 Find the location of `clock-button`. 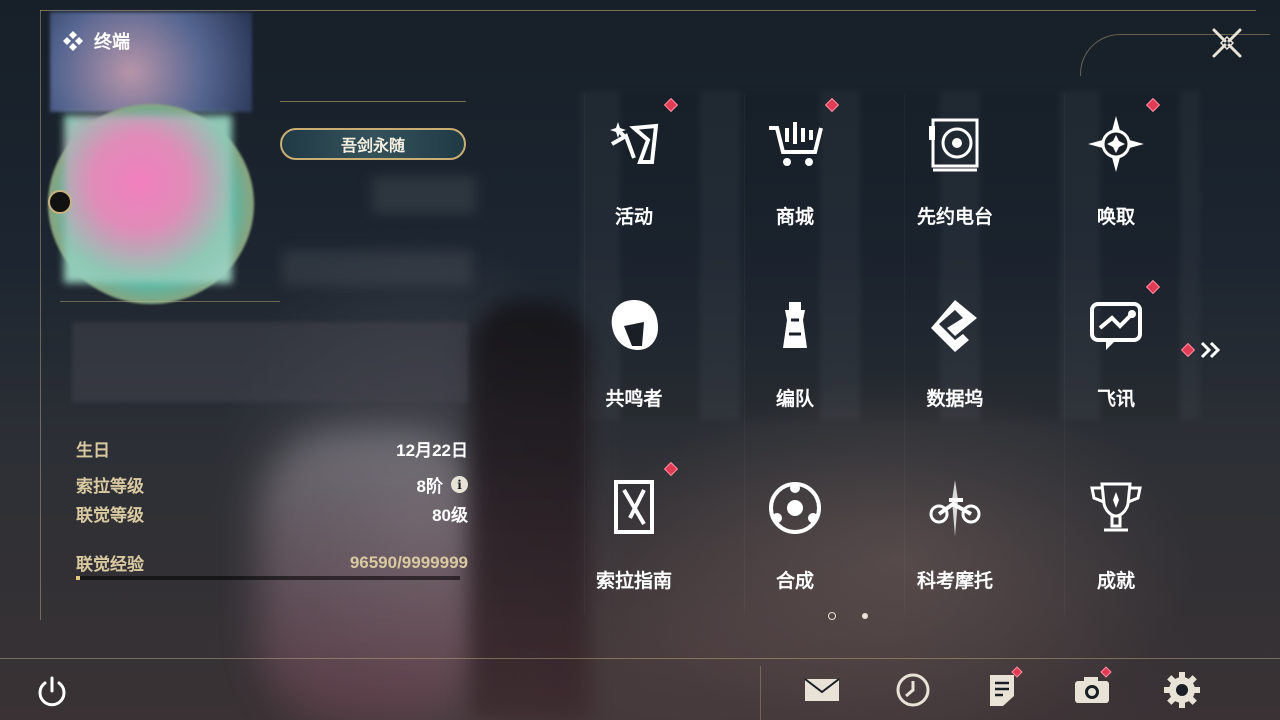

clock-button is located at coordinates (913, 690).